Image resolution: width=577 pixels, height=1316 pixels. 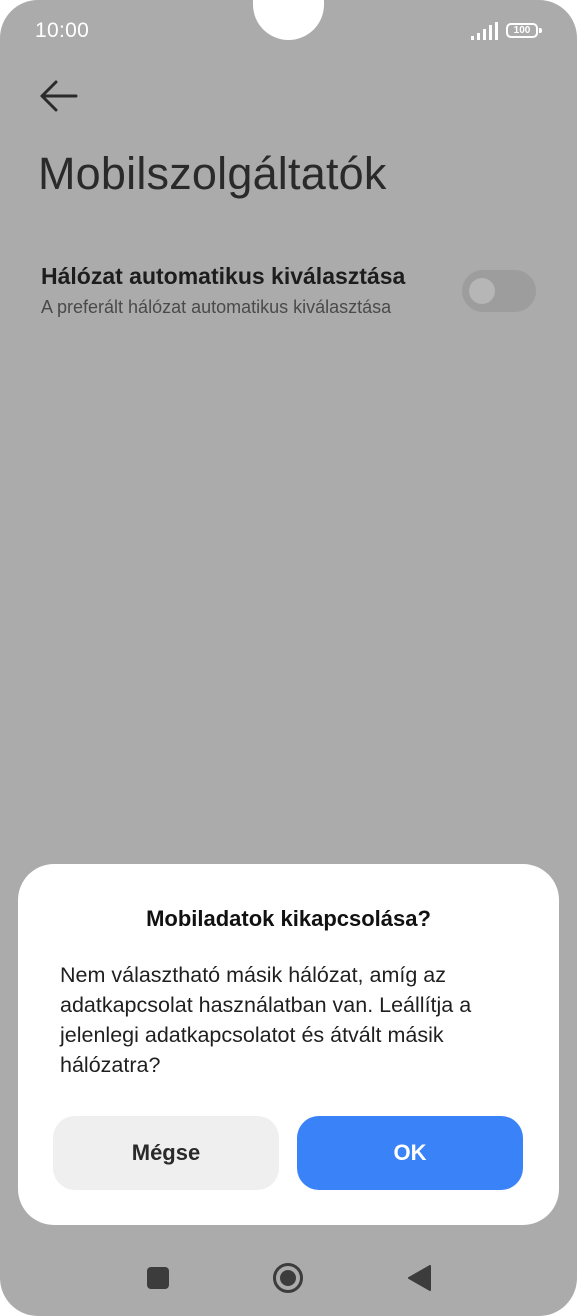 What do you see at coordinates (419, 1278) in the screenshot?
I see `triangle-back-icon` at bounding box center [419, 1278].